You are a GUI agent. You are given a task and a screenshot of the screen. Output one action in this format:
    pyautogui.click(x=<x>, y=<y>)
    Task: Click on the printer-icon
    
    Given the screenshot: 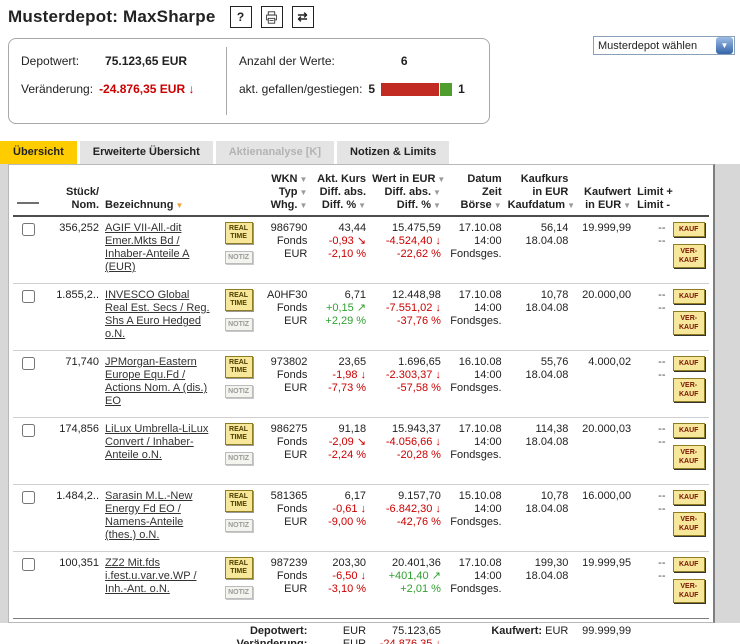 What is the action you would take?
    pyautogui.click(x=271, y=17)
    